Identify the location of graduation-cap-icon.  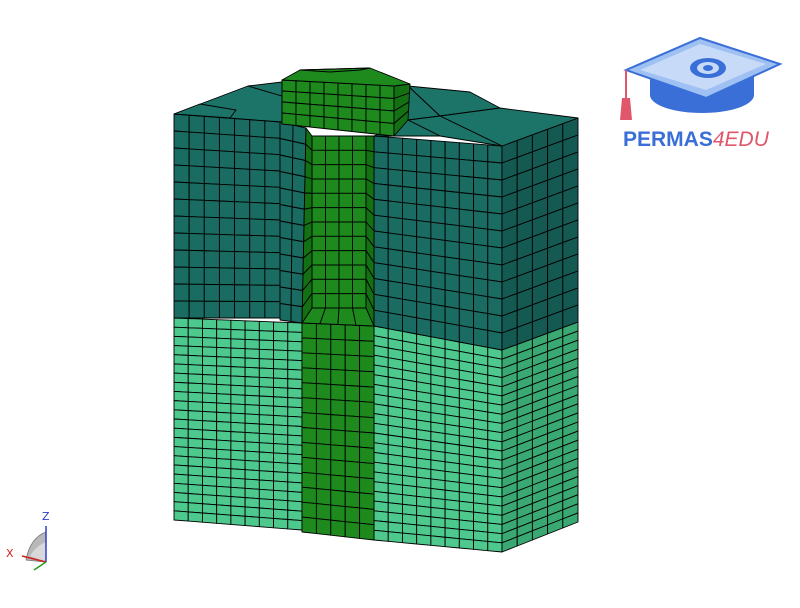
(701, 78).